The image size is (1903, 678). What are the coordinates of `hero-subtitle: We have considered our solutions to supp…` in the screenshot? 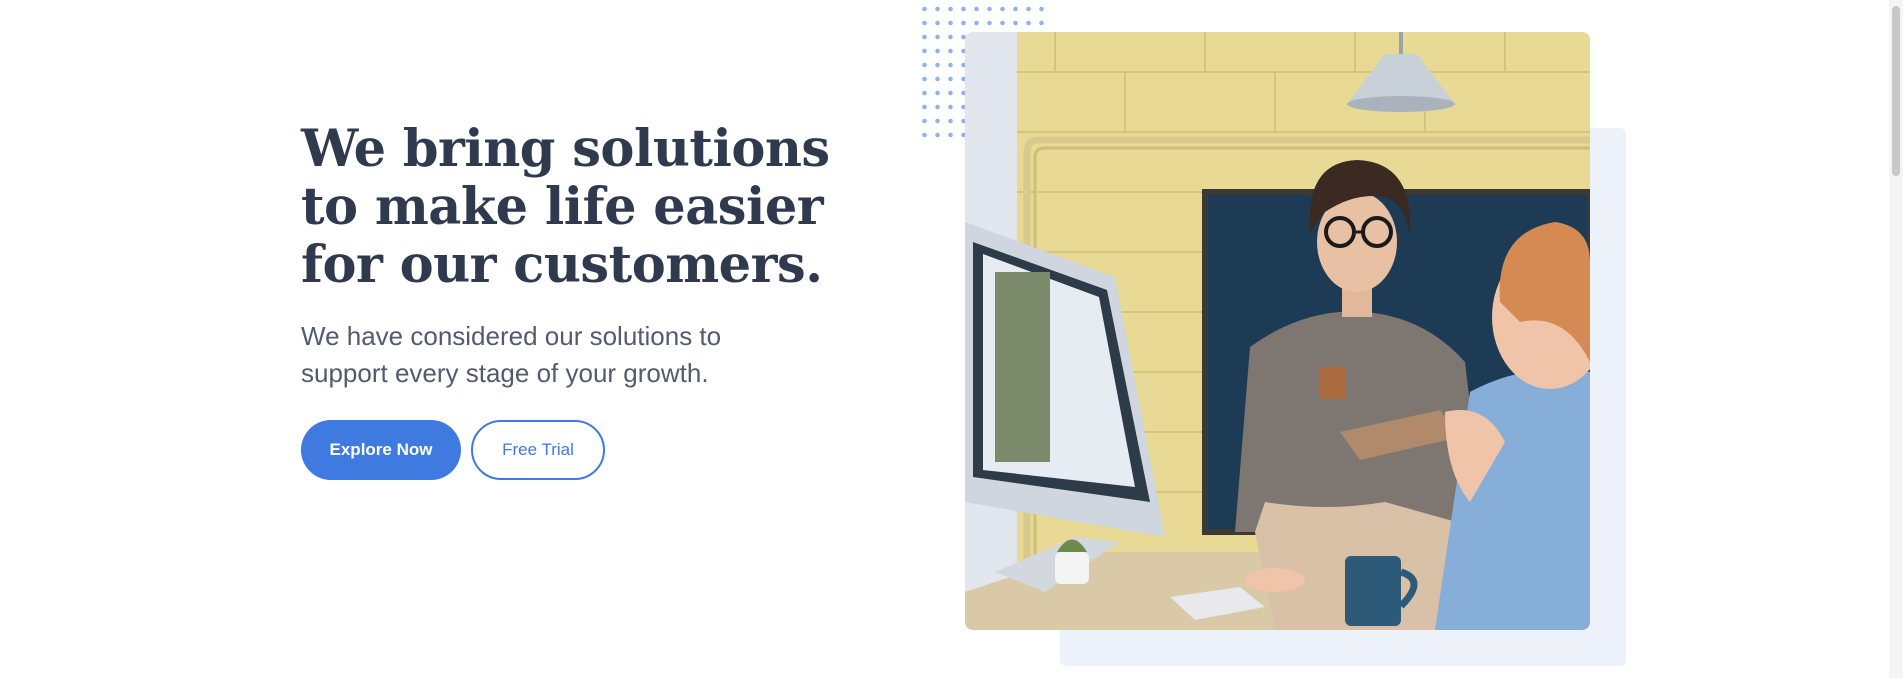 It's located at (511, 354).